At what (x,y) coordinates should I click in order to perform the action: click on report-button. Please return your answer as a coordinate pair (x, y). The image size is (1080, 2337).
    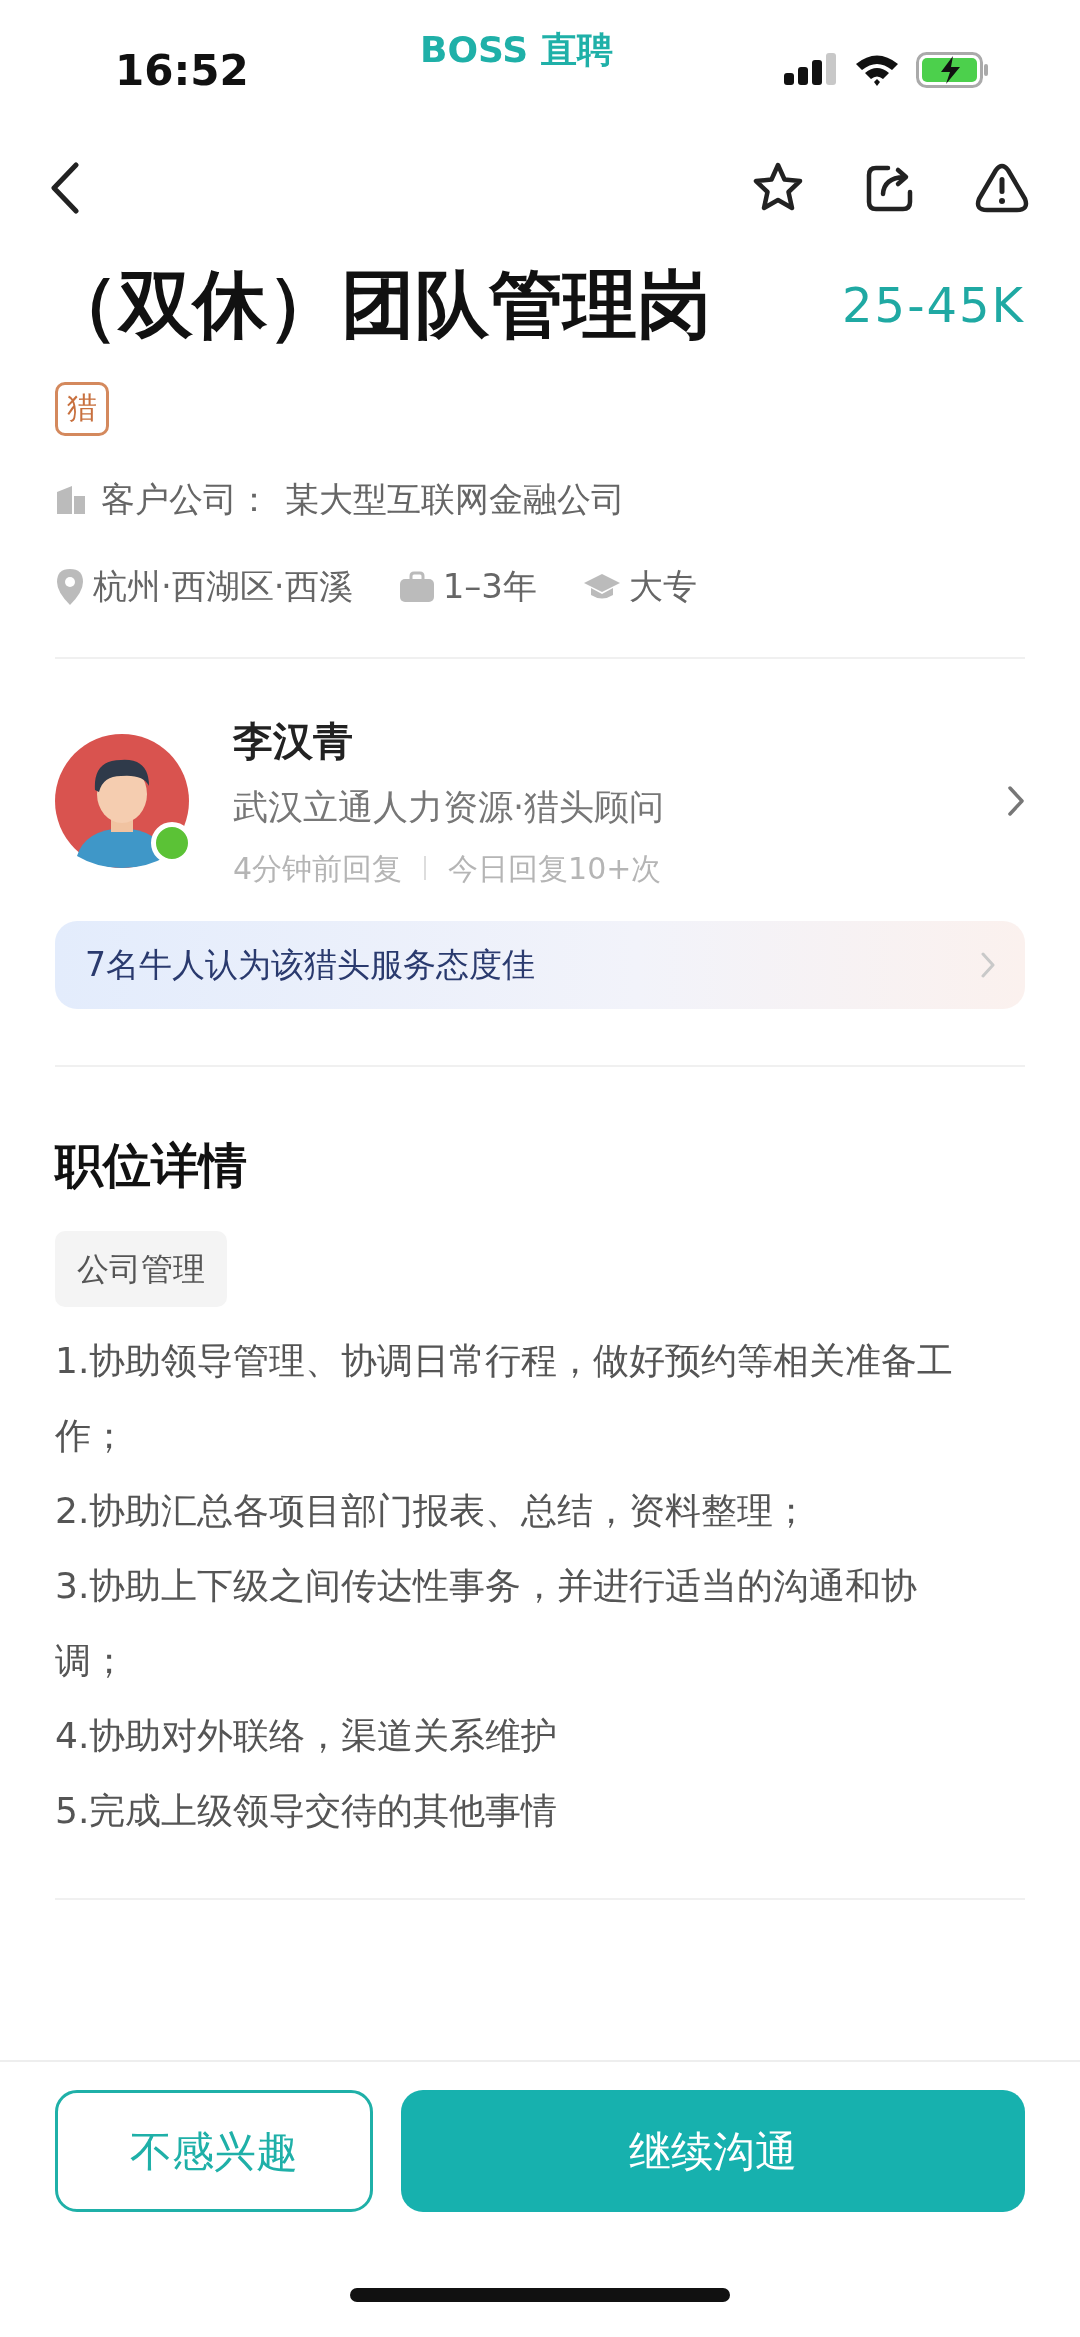
    Looking at the image, I should click on (1002, 187).